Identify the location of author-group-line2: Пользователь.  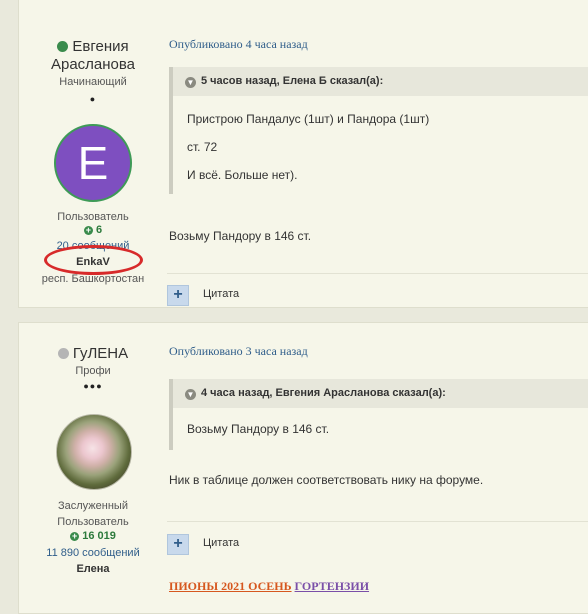
(93, 522).